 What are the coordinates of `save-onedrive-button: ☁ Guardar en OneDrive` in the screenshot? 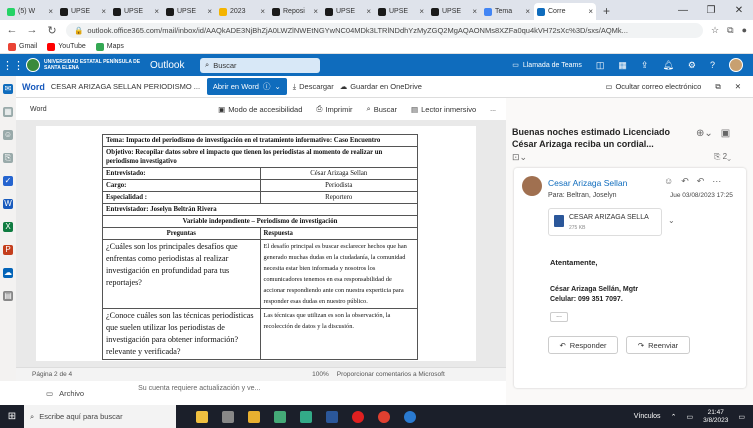 It's located at (381, 86).